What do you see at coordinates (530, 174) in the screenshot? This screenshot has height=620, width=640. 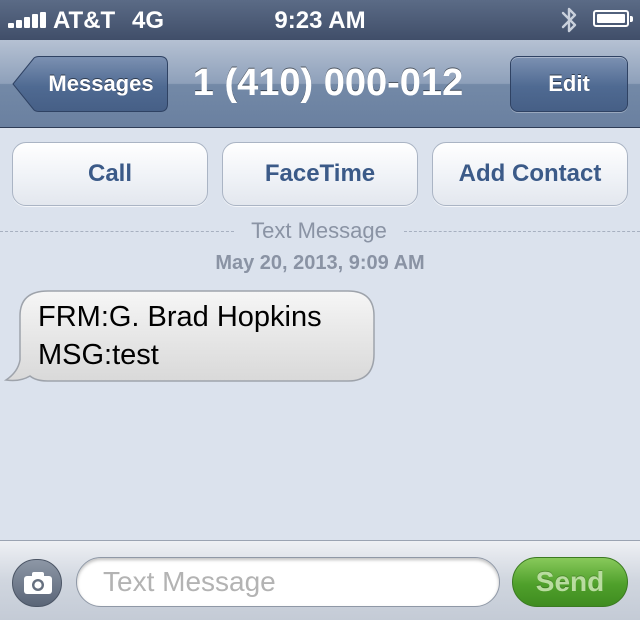 I see `add-contact-button: Add Contact` at bounding box center [530, 174].